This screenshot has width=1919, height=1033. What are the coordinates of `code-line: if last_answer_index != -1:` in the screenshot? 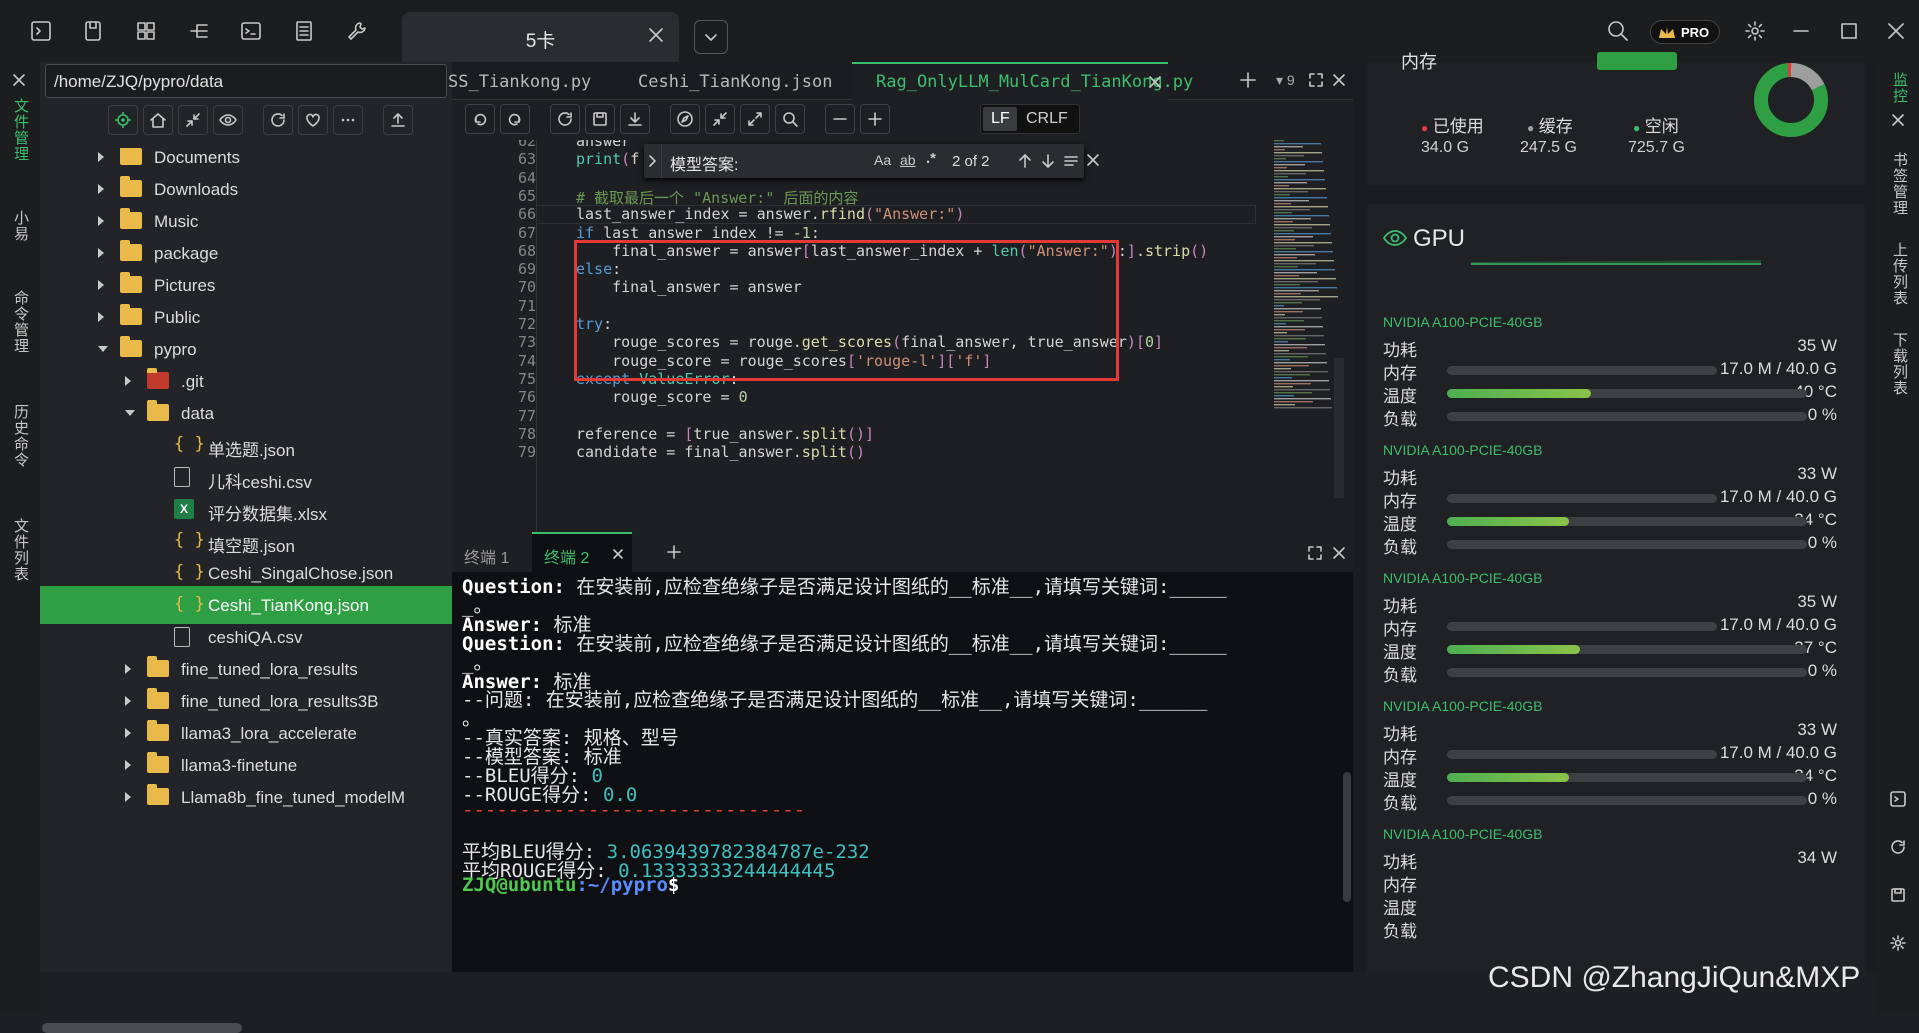 It's located at (698, 233).